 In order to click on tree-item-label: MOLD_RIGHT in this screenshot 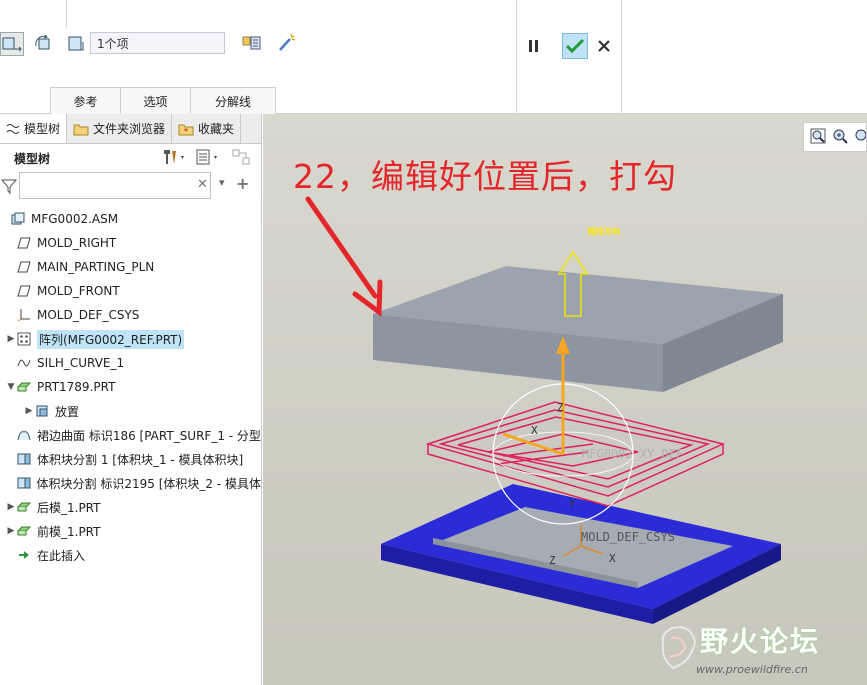, I will do `click(77, 243)`.